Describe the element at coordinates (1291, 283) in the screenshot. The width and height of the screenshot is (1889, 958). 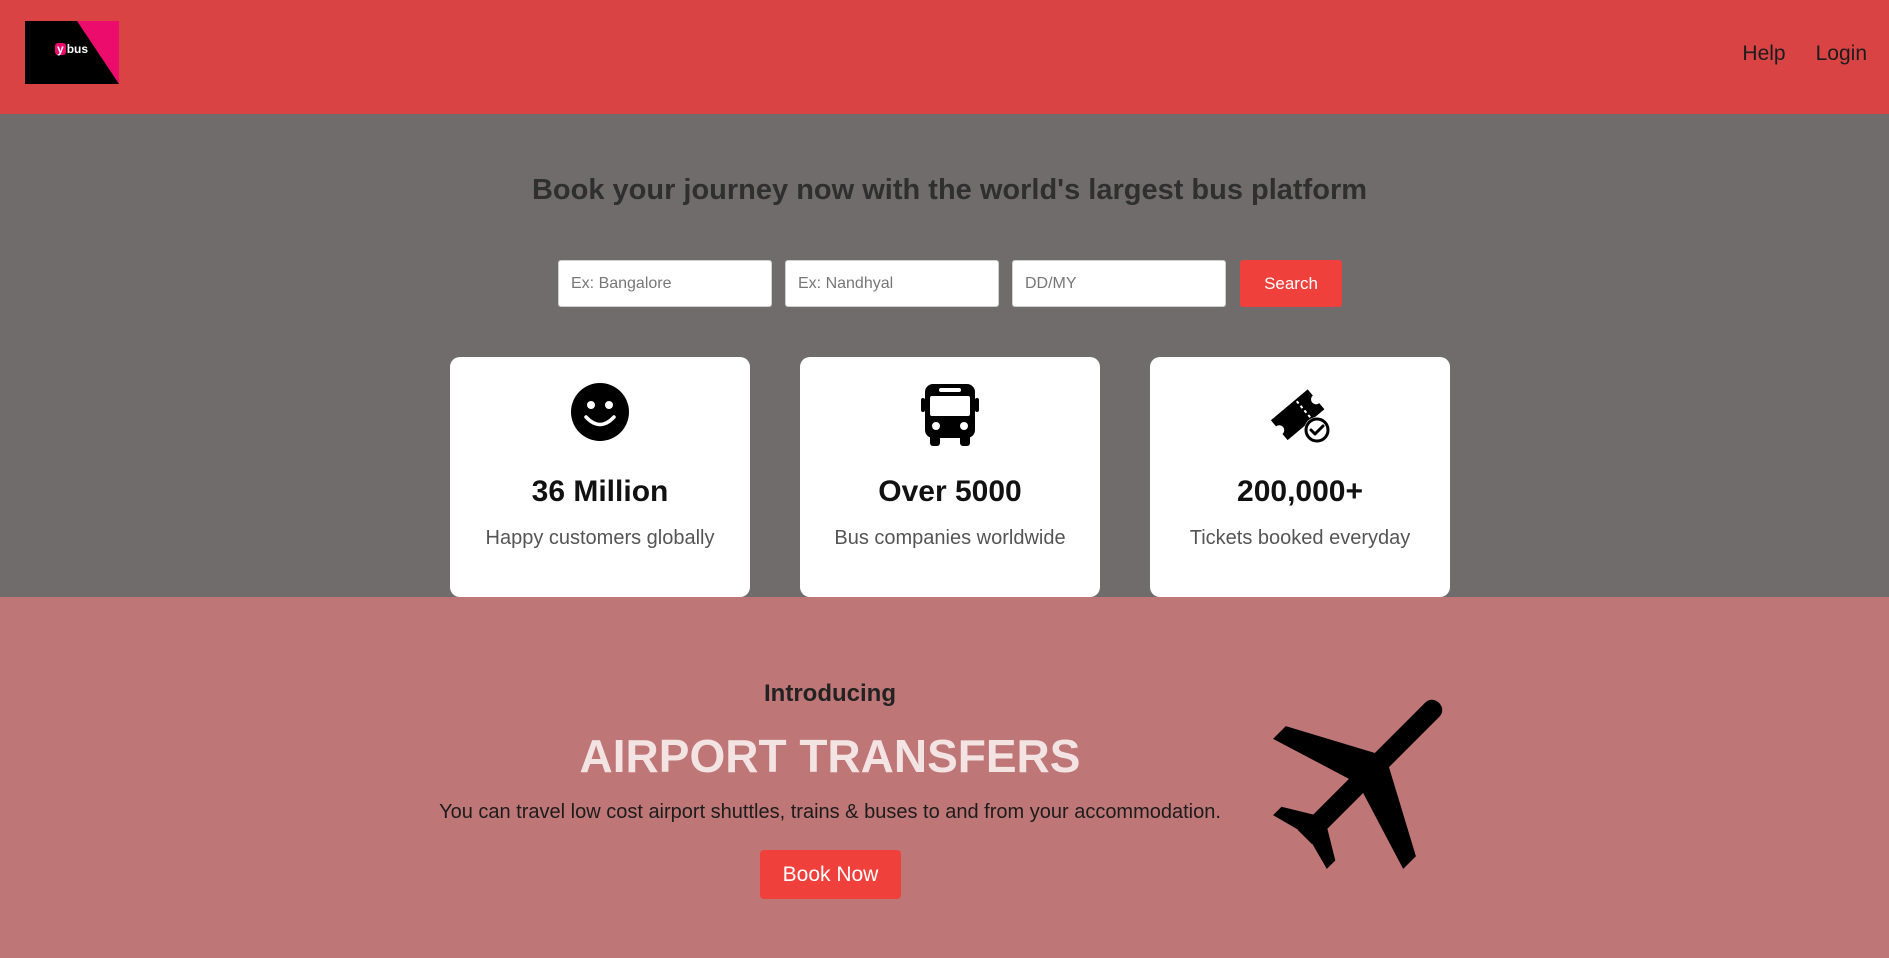
I see `search-button: Search` at that location.